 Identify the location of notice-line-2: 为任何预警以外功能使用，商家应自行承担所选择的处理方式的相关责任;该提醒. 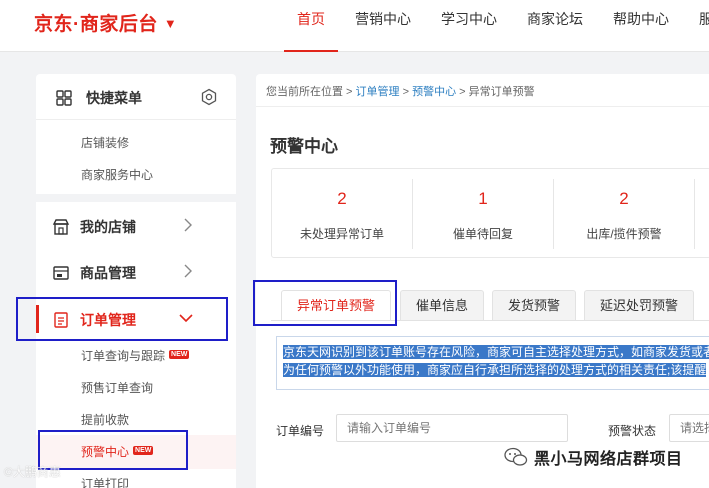
(495, 370).